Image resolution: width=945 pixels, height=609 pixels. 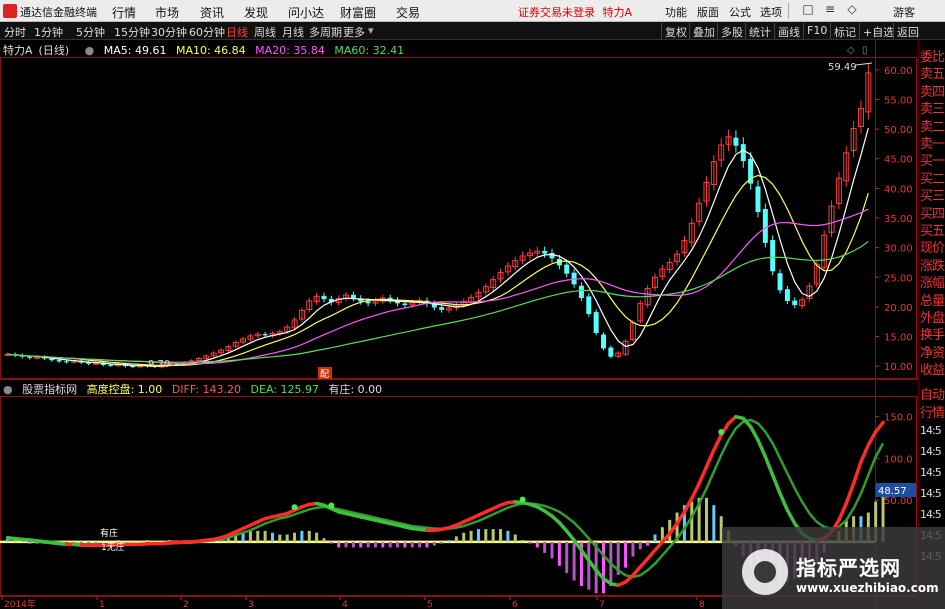 What do you see at coordinates (852, 10) in the screenshot?
I see `skin-icon: ◇` at bounding box center [852, 10].